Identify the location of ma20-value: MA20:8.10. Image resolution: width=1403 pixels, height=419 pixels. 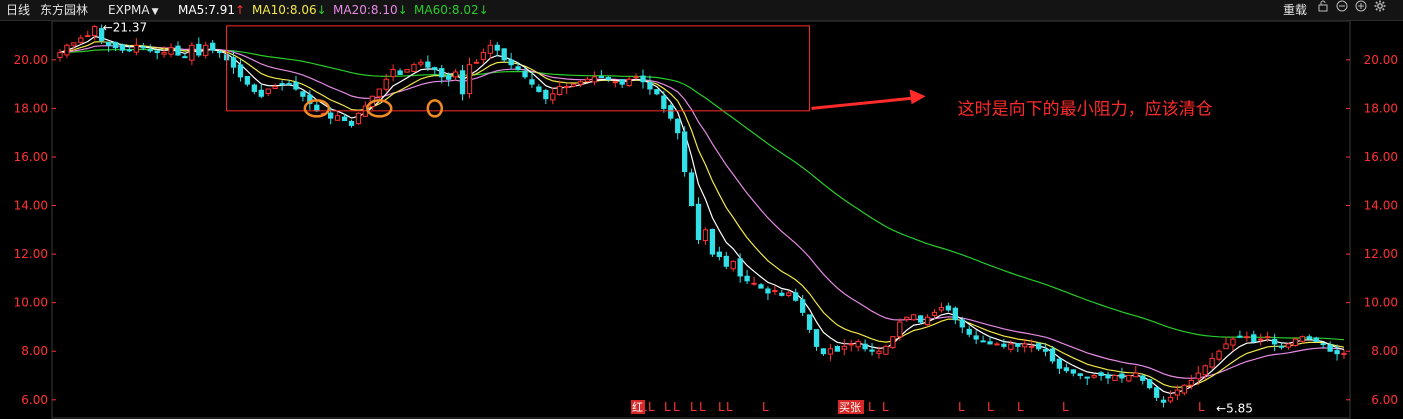
(365, 10).